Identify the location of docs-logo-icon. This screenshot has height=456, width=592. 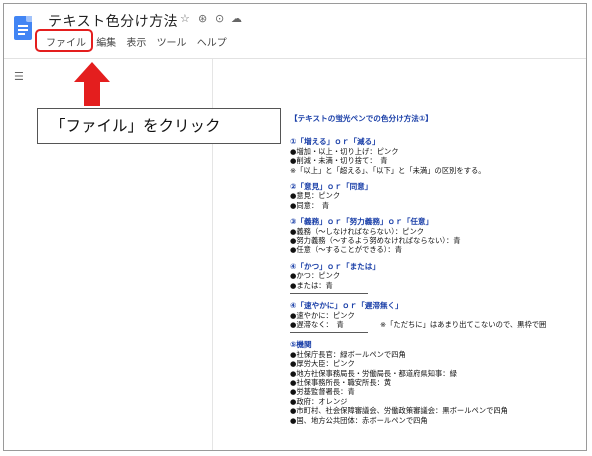
(23, 28).